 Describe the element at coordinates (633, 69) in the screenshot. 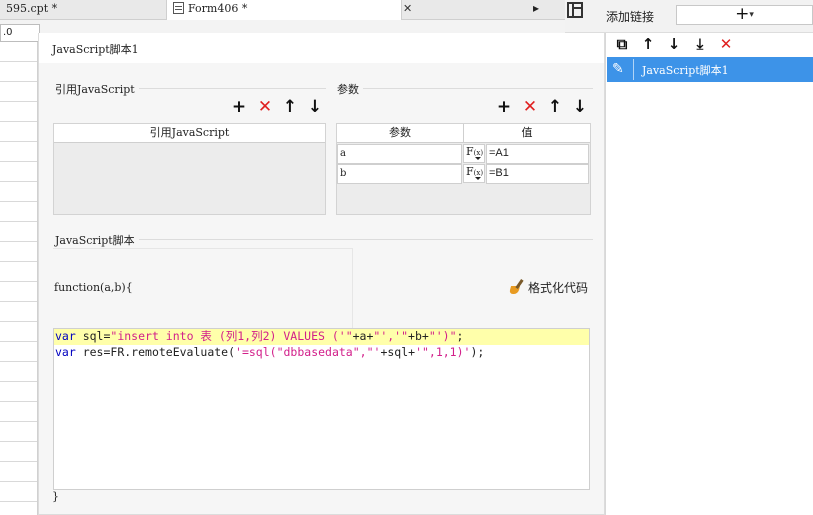

I see `divider` at that location.